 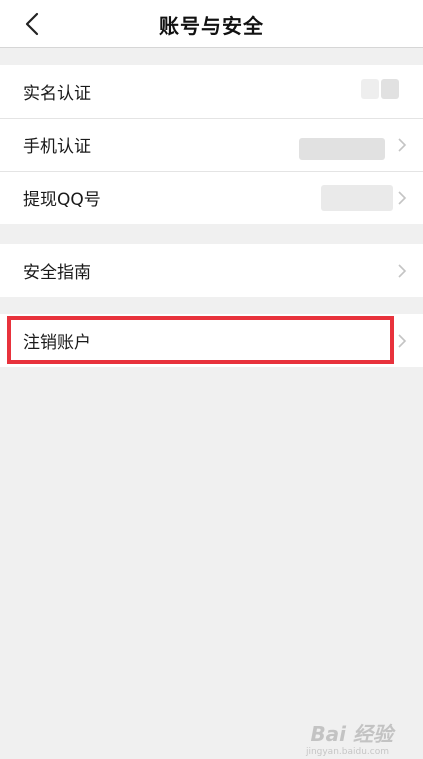 I want to click on real-name-verification-item: 实名认证, so click(x=211, y=91).